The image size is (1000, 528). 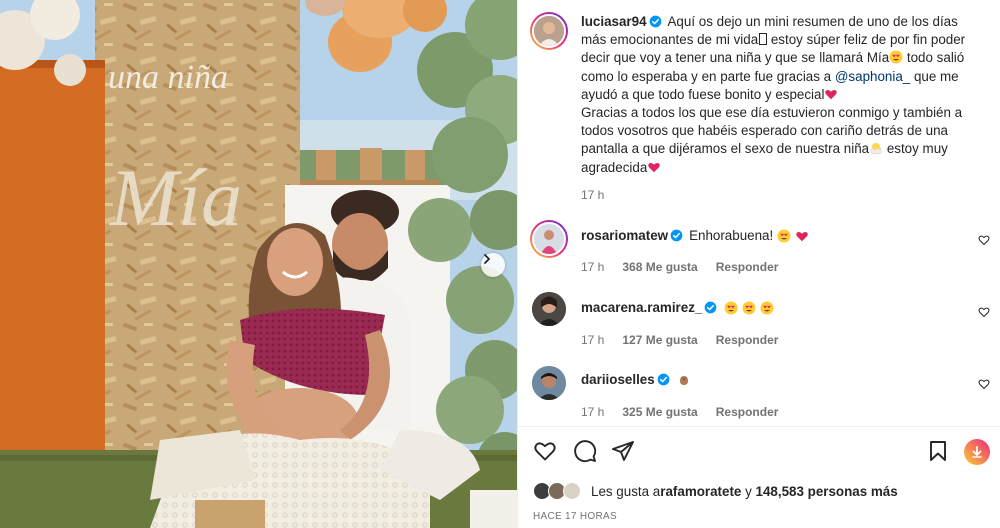 What do you see at coordinates (761, 452) in the screenshot?
I see `post-action-bar` at bounding box center [761, 452].